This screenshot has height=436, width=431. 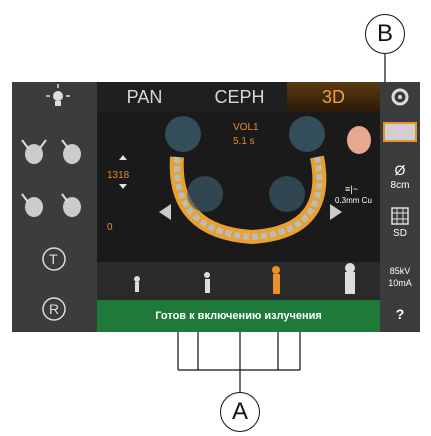 I want to click on bite-block-icon, so click(x=400, y=132).